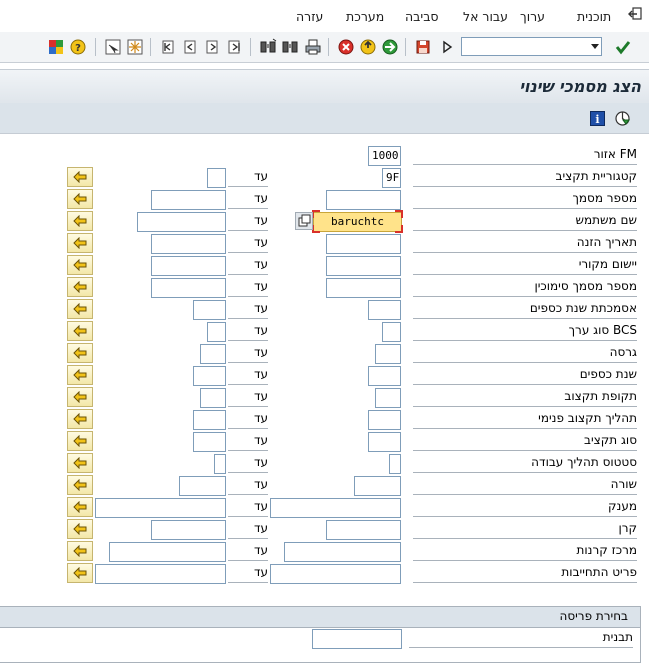 The height and width of the screenshot is (663, 649). I want to click on cancel-icon, so click(346, 47).